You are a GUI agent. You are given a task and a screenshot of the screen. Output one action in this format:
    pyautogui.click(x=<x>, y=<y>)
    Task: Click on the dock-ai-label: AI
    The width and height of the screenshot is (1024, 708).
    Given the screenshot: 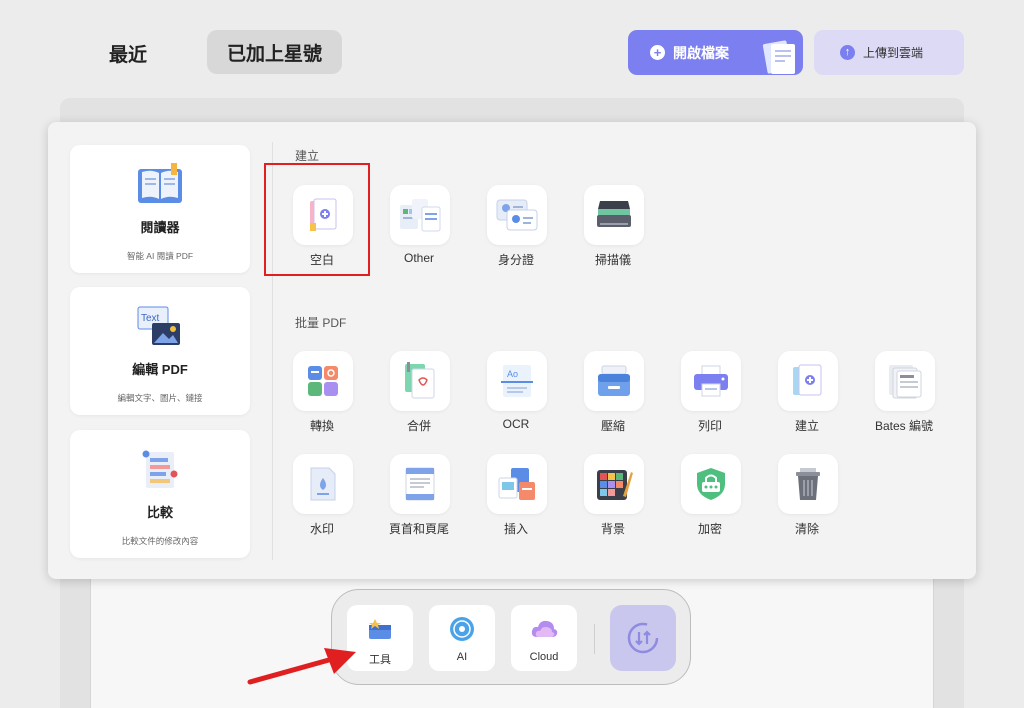 What is the action you would take?
    pyautogui.click(x=462, y=657)
    